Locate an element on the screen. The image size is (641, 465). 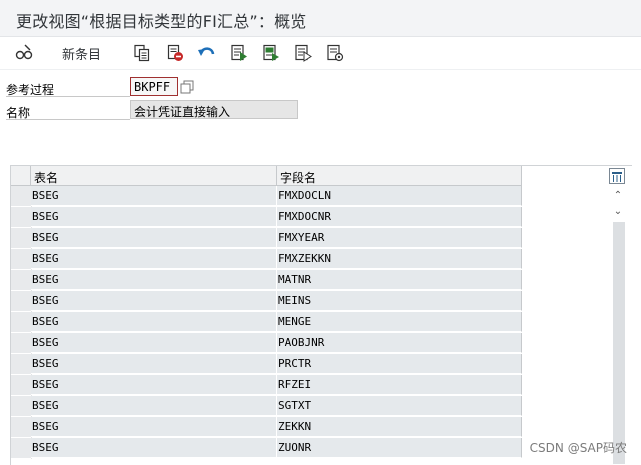
vertical-scrollbar: ⌃ ⌄ is located at coordinates (618, 325).